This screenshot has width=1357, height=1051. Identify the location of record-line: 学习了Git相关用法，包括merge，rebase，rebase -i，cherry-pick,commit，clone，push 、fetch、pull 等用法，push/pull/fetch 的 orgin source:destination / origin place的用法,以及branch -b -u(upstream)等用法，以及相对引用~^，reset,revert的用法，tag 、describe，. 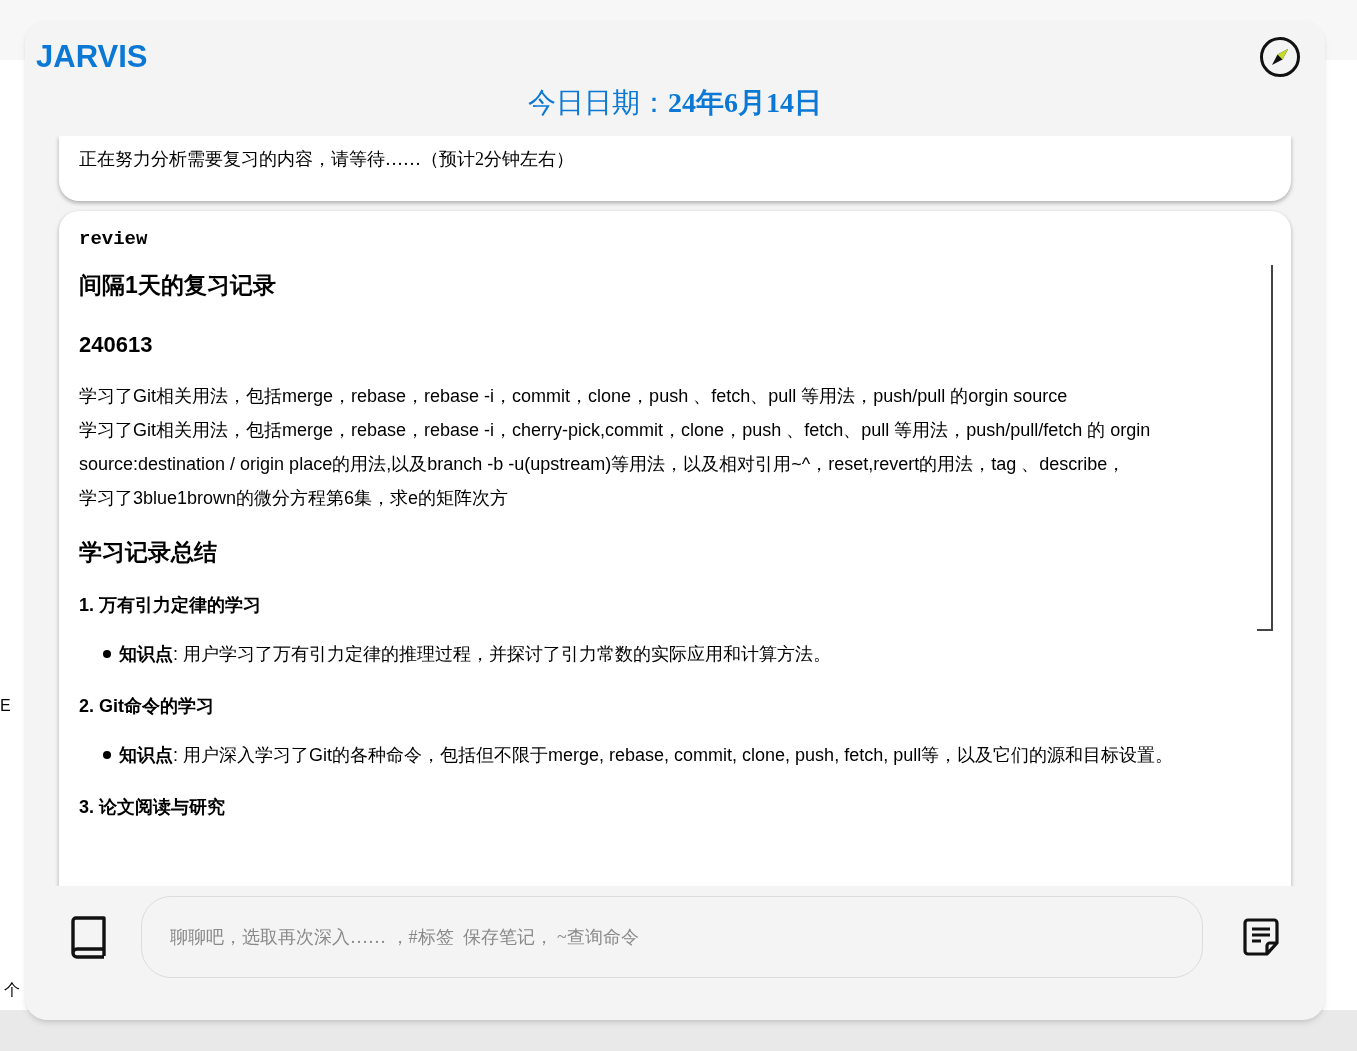
(615, 447).